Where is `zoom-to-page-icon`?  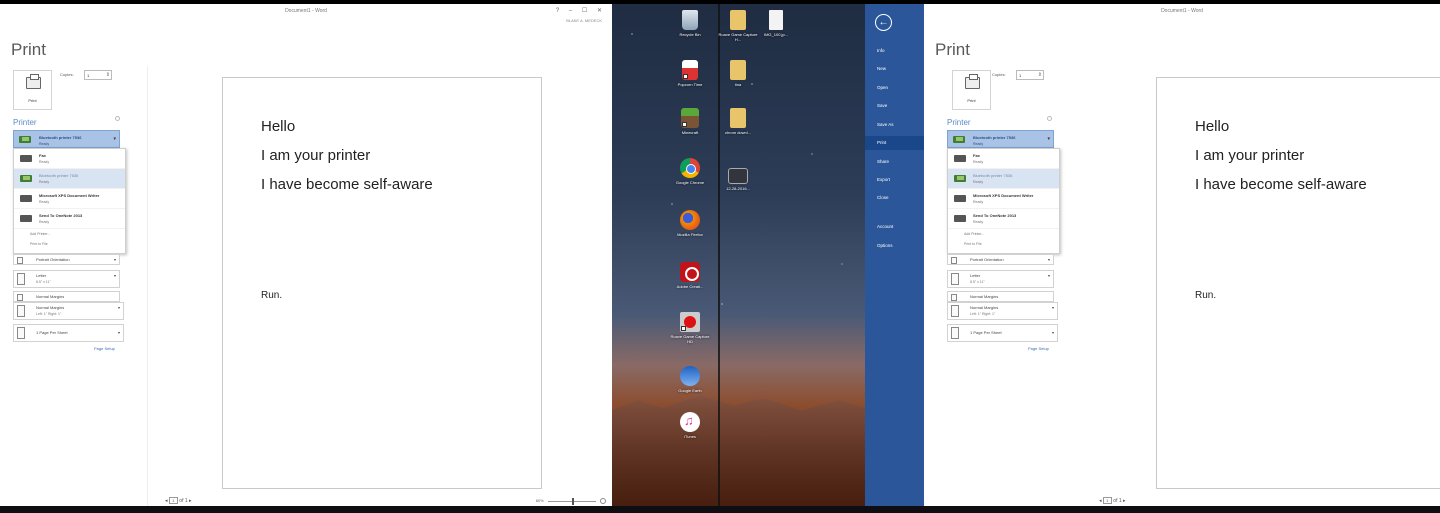
zoom-to-page-icon is located at coordinates (603, 501).